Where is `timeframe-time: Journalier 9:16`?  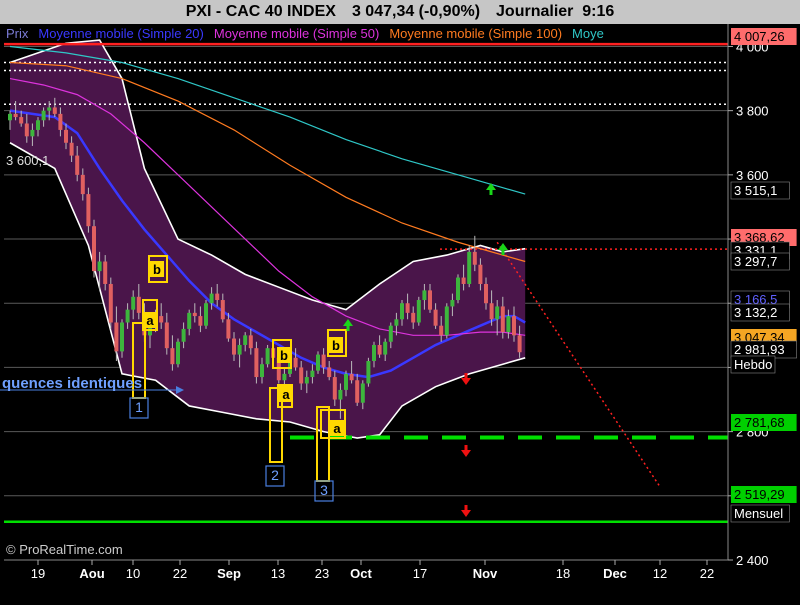 timeframe-time: Journalier 9:16 is located at coordinates (555, 11).